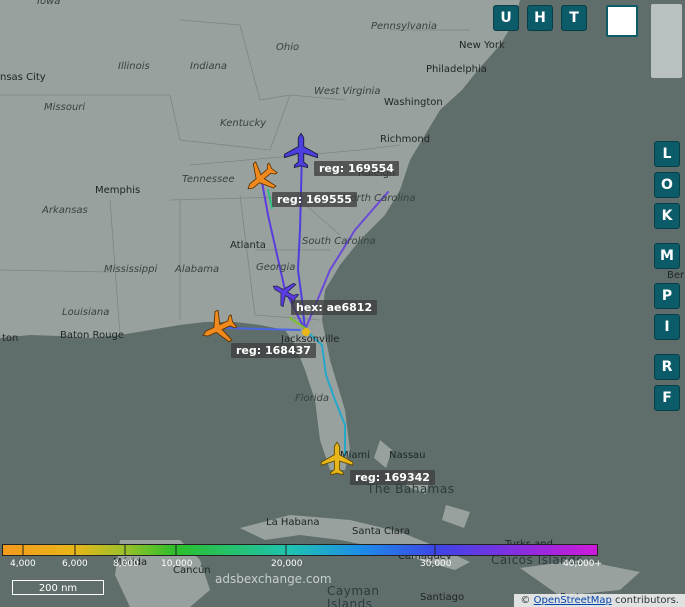 The image size is (685, 607). I want to click on legend-label-30000: 30,000, so click(436, 564).